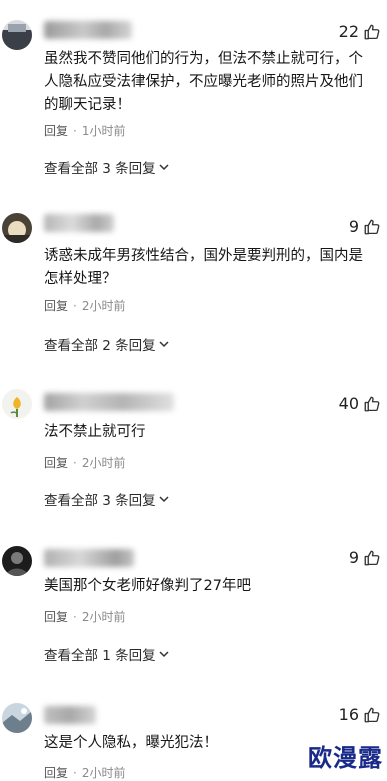 The width and height of the screenshot is (387, 781). Describe the element at coordinates (103, 131) in the screenshot. I see `timestamp: 1小时前` at that location.